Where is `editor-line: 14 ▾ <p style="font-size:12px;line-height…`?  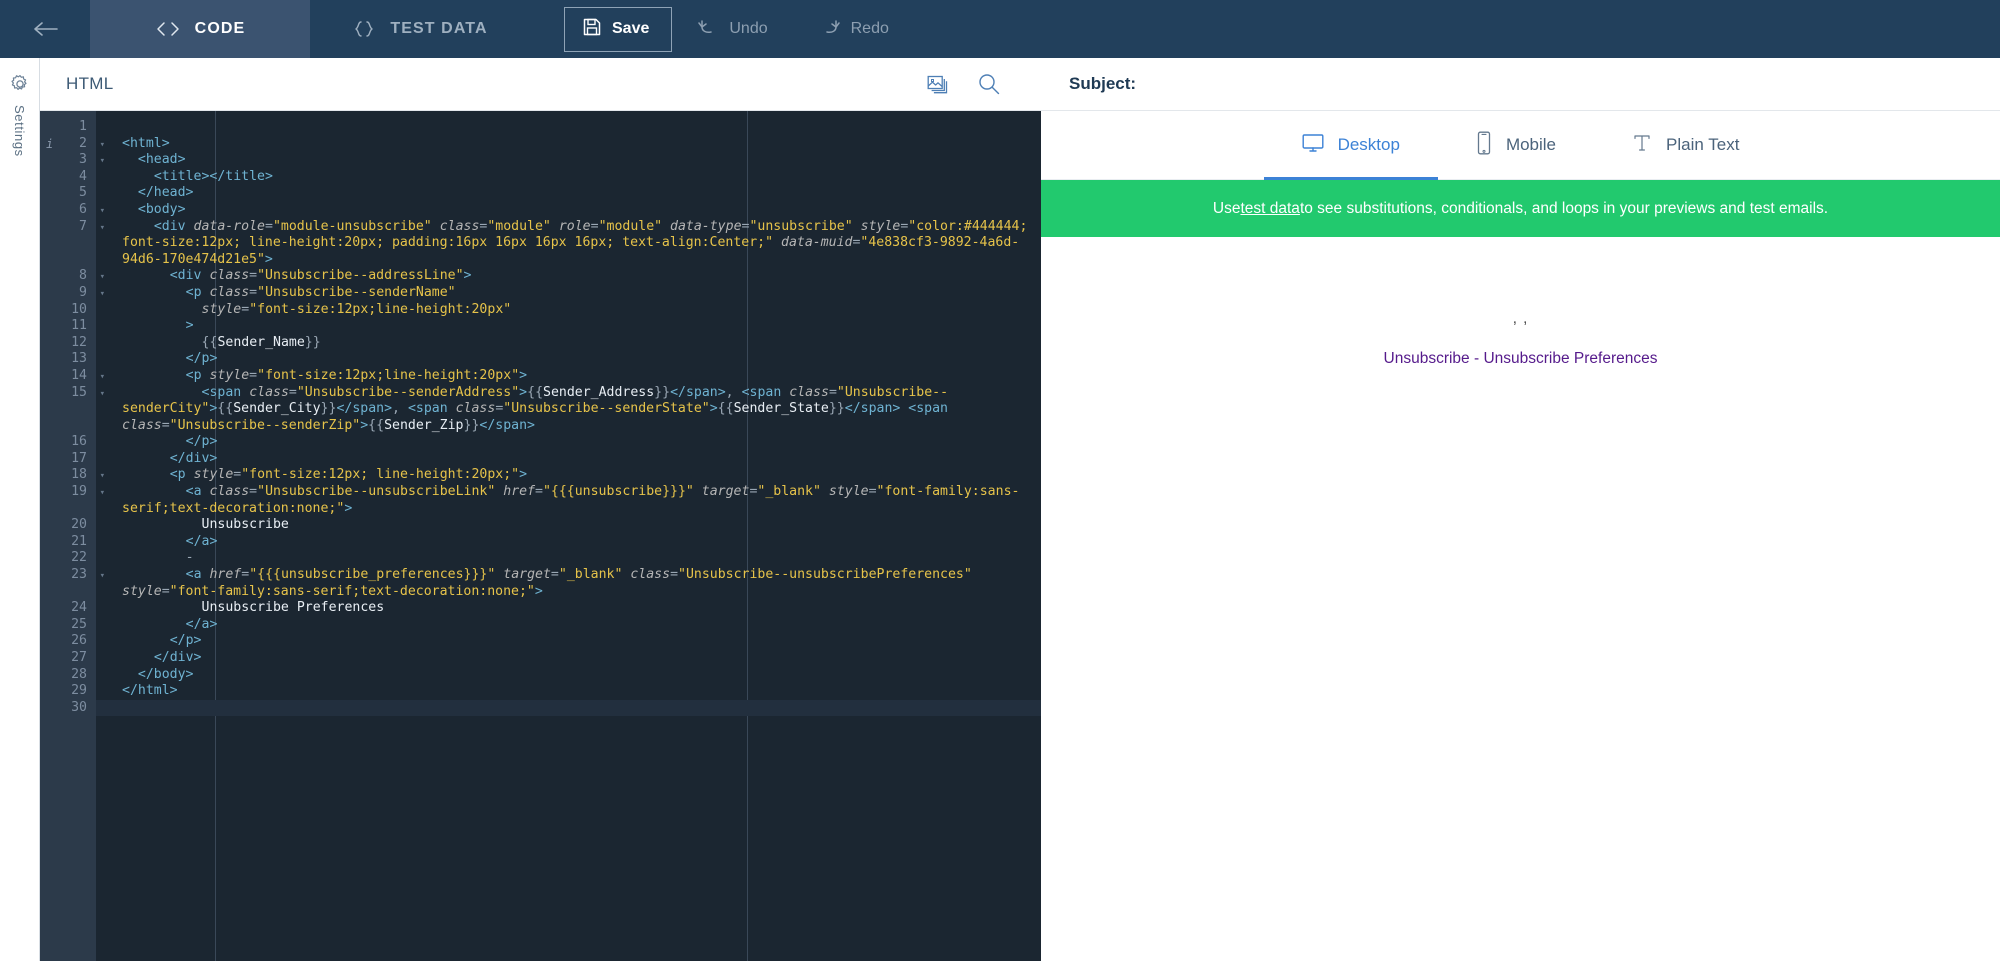
editor-line: 14 ▾ <p style="font-size:12px;line-height… is located at coordinates (540, 376).